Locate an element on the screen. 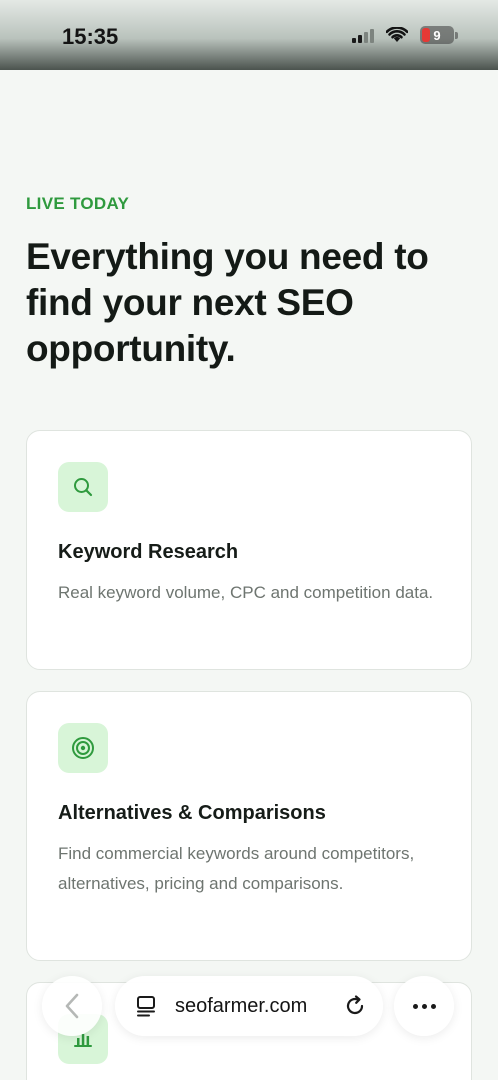  target-icon is located at coordinates (83, 748).